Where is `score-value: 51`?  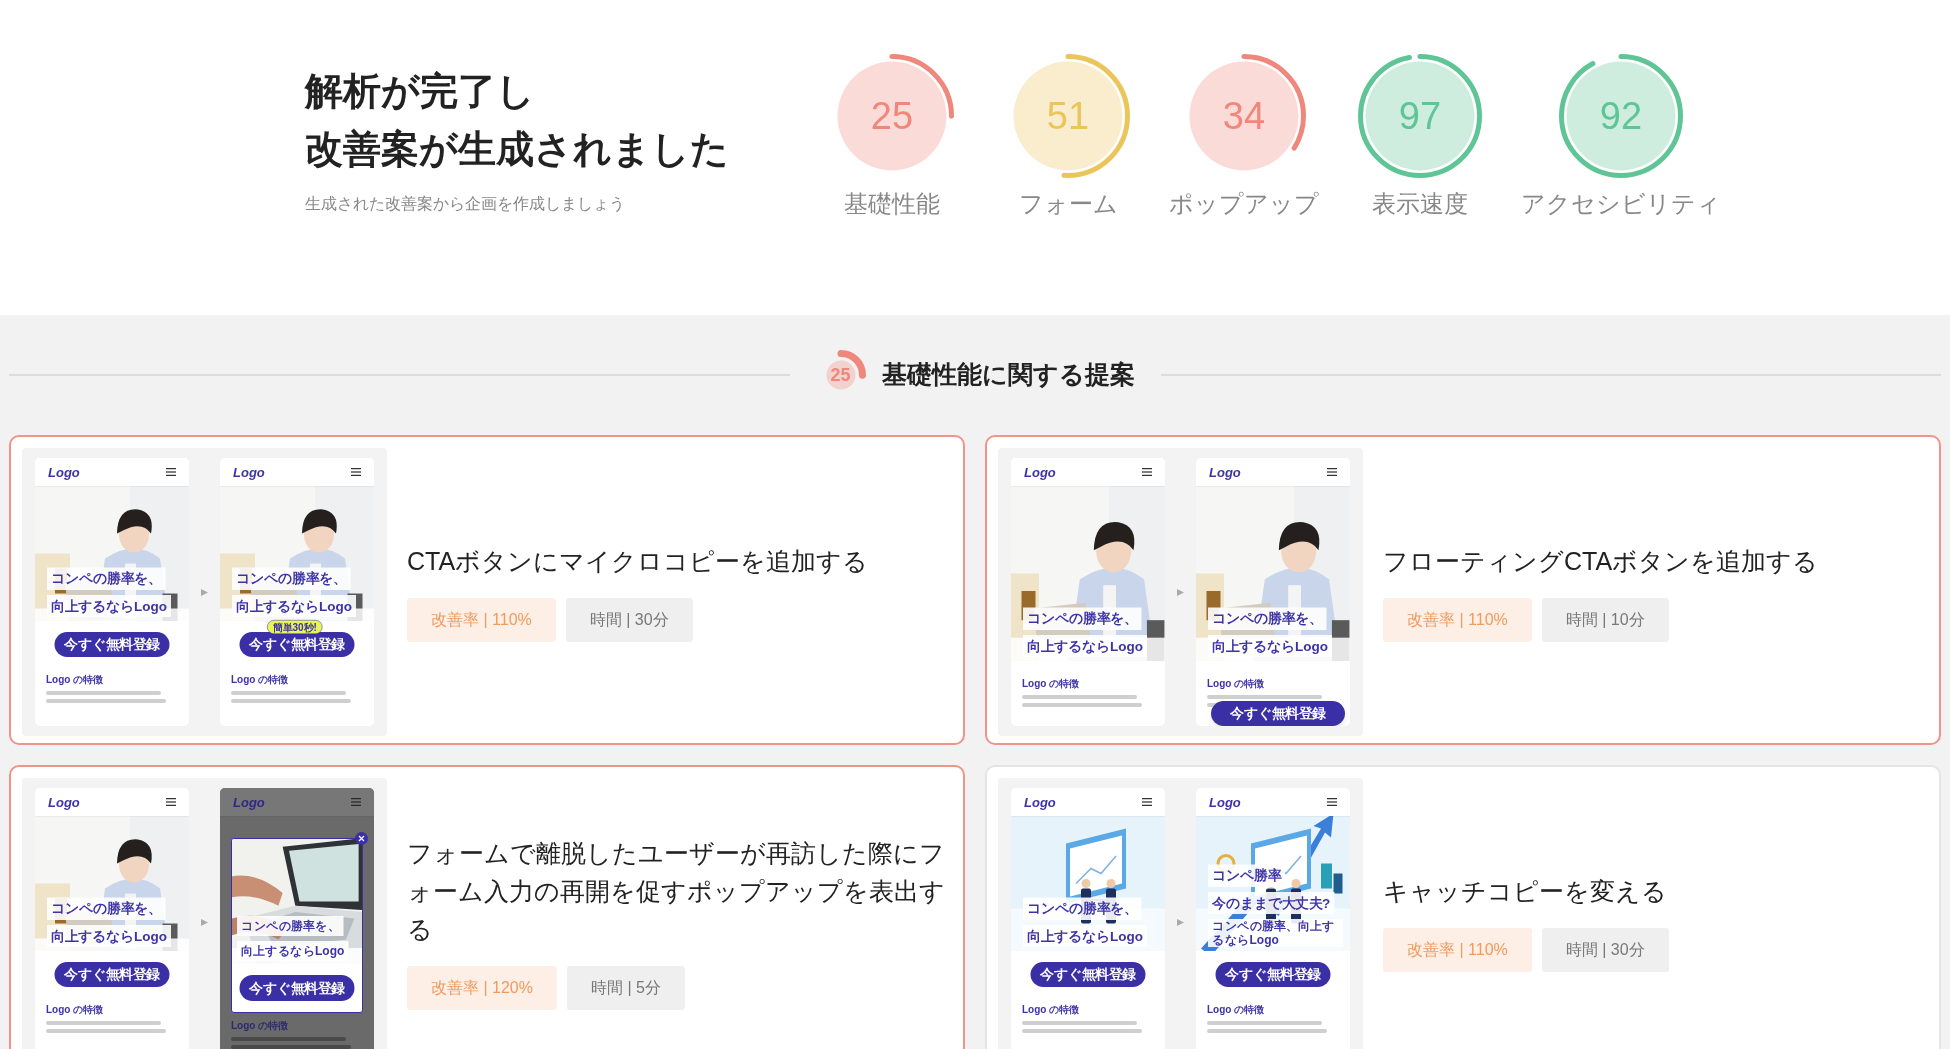 score-value: 51 is located at coordinates (1068, 116).